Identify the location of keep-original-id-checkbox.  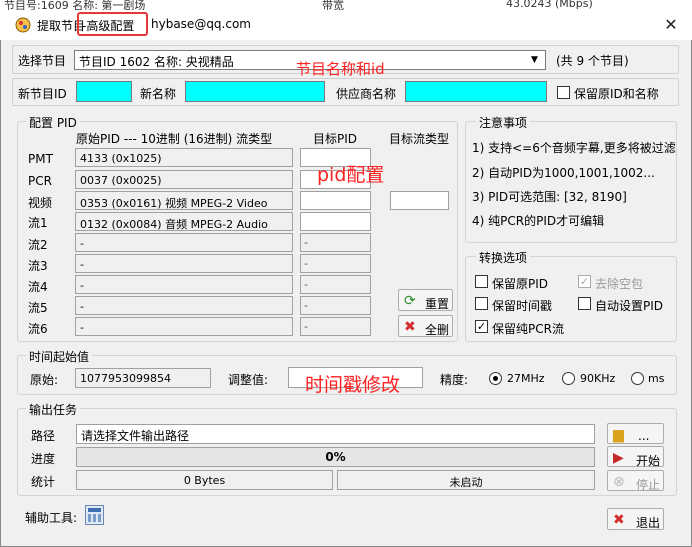
(563, 92).